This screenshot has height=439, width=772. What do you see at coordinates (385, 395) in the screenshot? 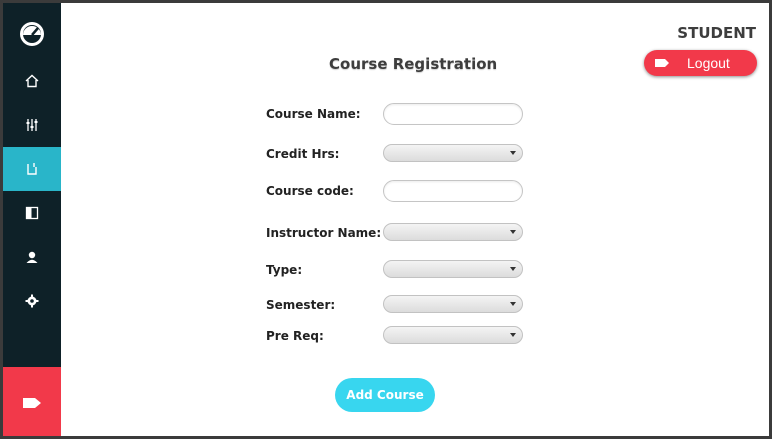
I see `add-course-button: Add Course` at bounding box center [385, 395].